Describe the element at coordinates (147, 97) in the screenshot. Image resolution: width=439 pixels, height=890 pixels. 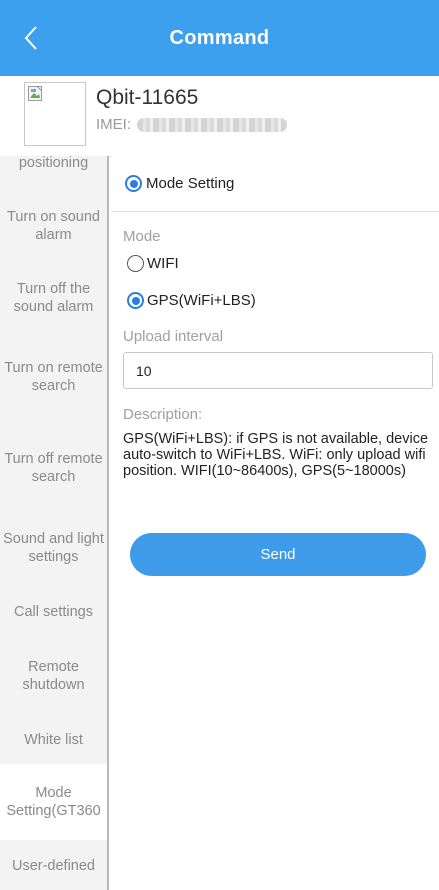
I see `device-name: Qbit-11665` at that location.